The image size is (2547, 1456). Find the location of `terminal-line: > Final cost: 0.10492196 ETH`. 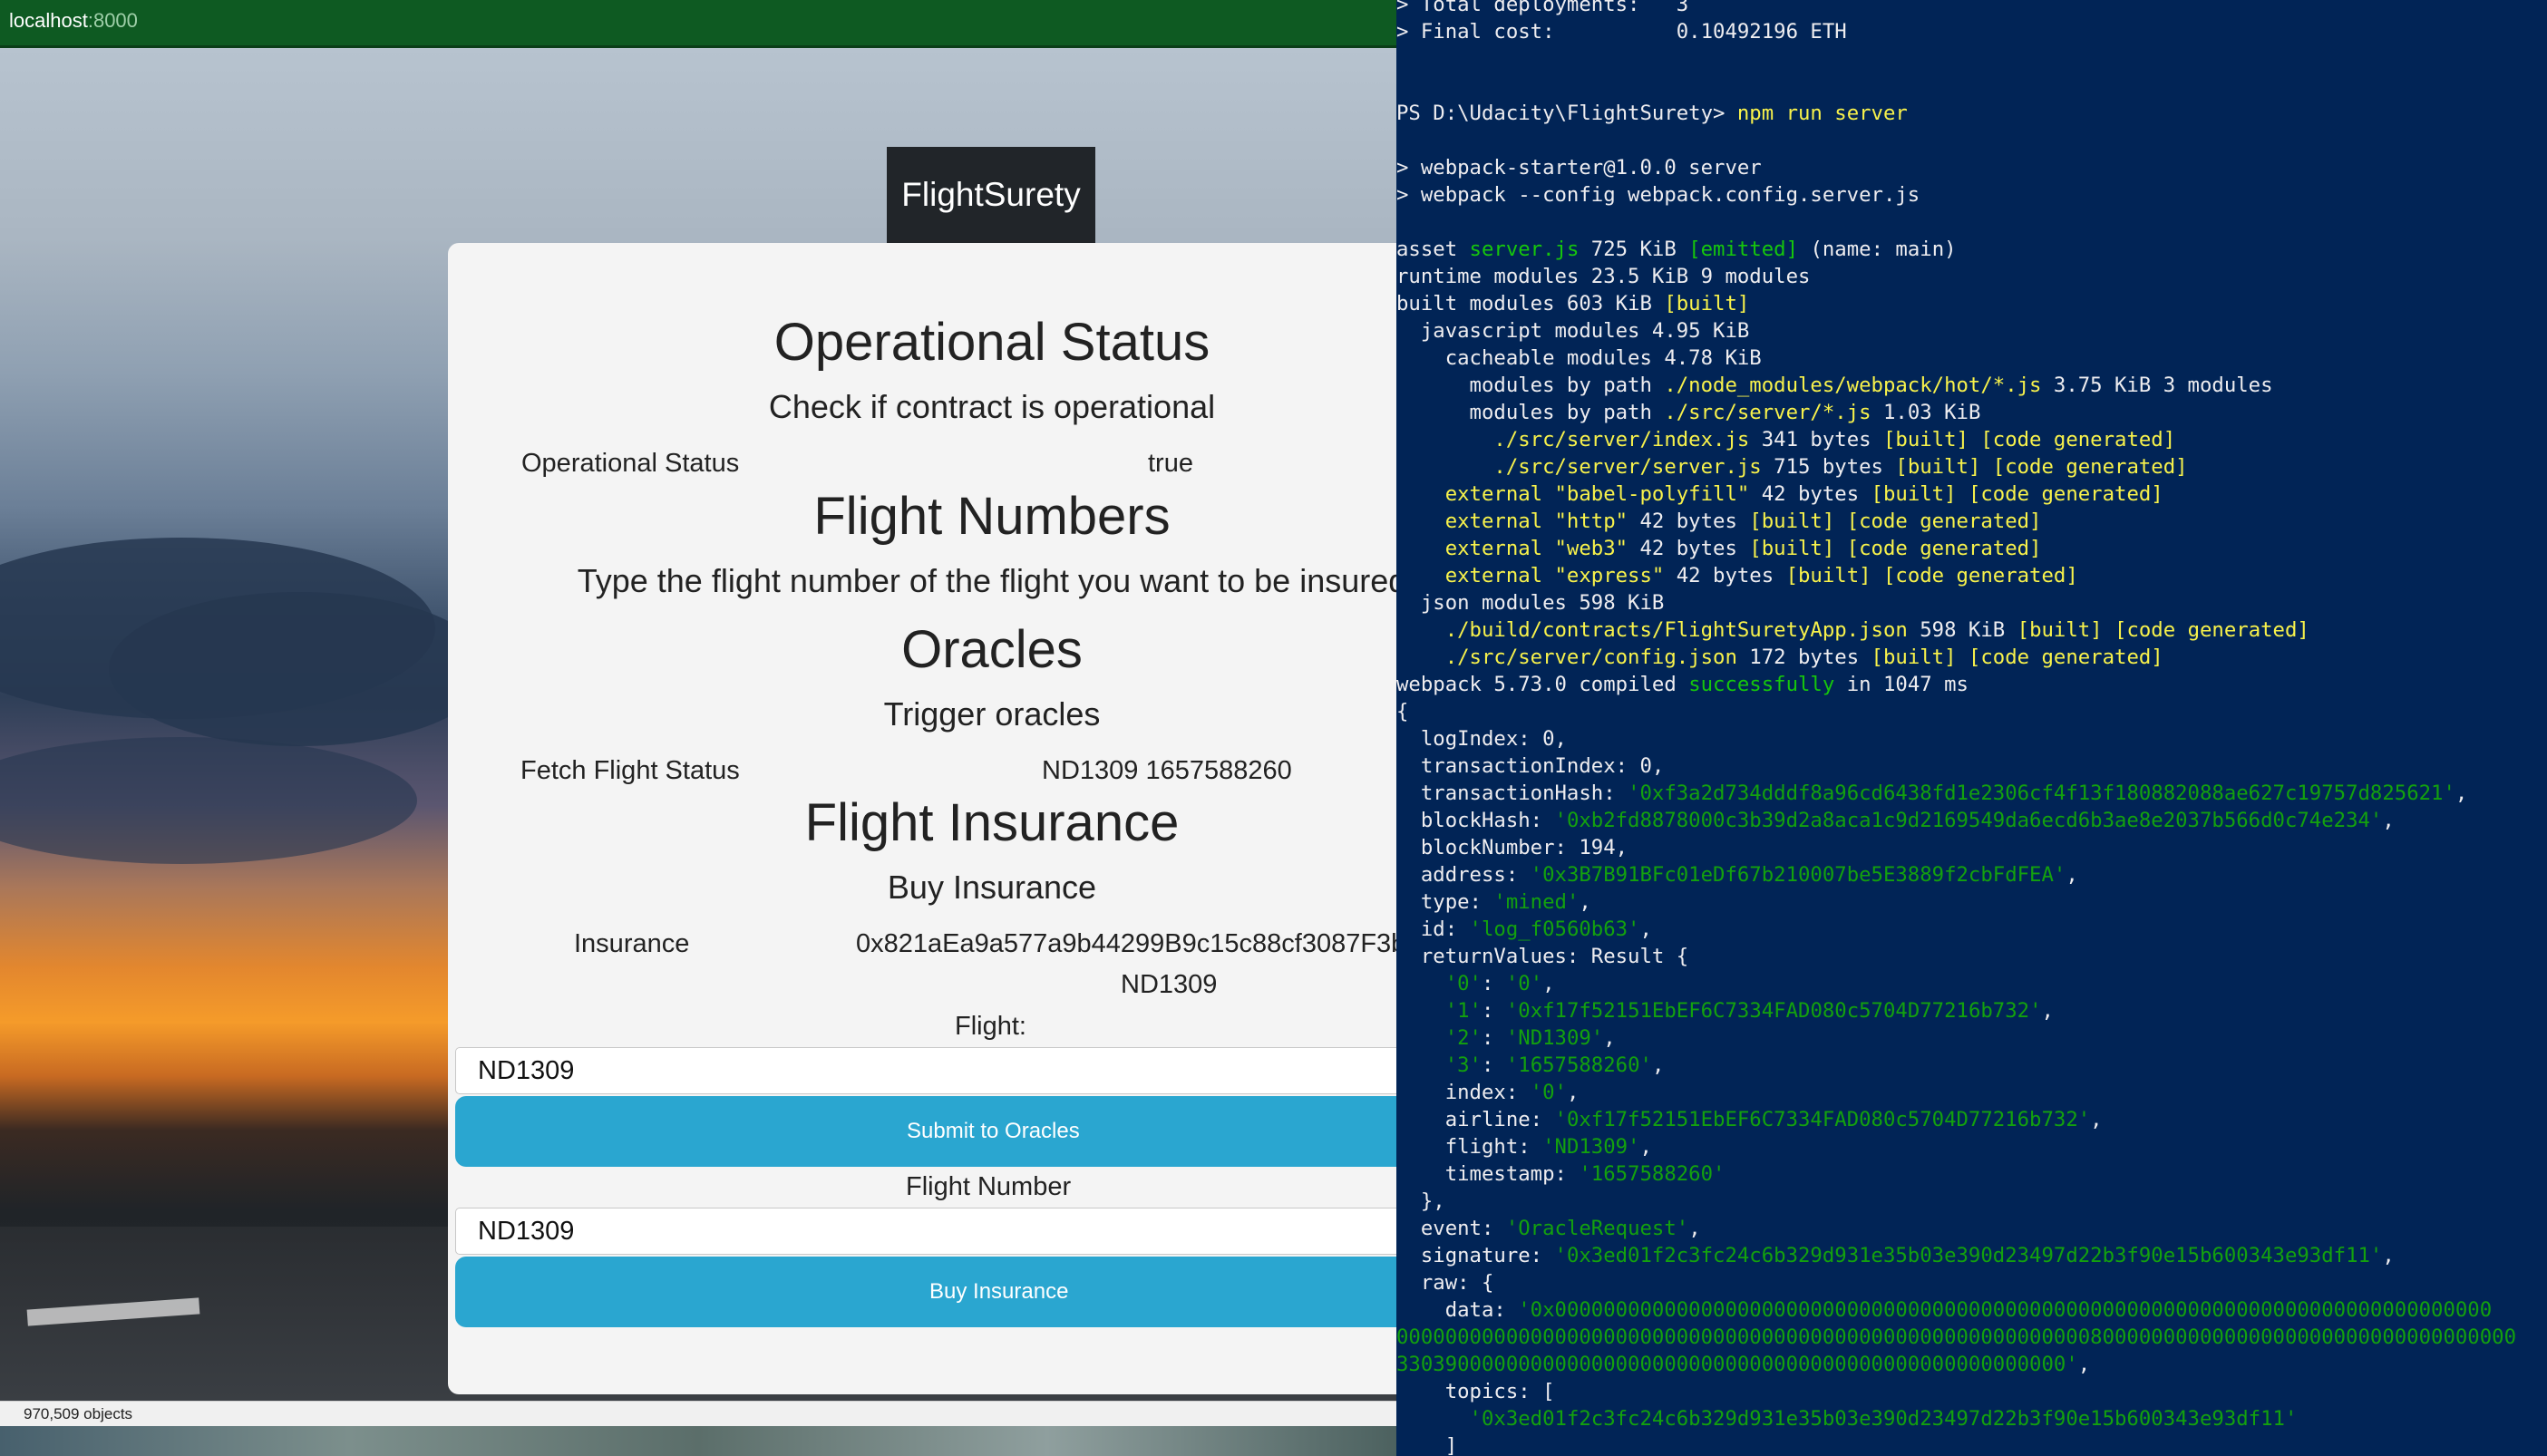

terminal-line: > Final cost: 0.10492196 ETH is located at coordinates (1621, 31).